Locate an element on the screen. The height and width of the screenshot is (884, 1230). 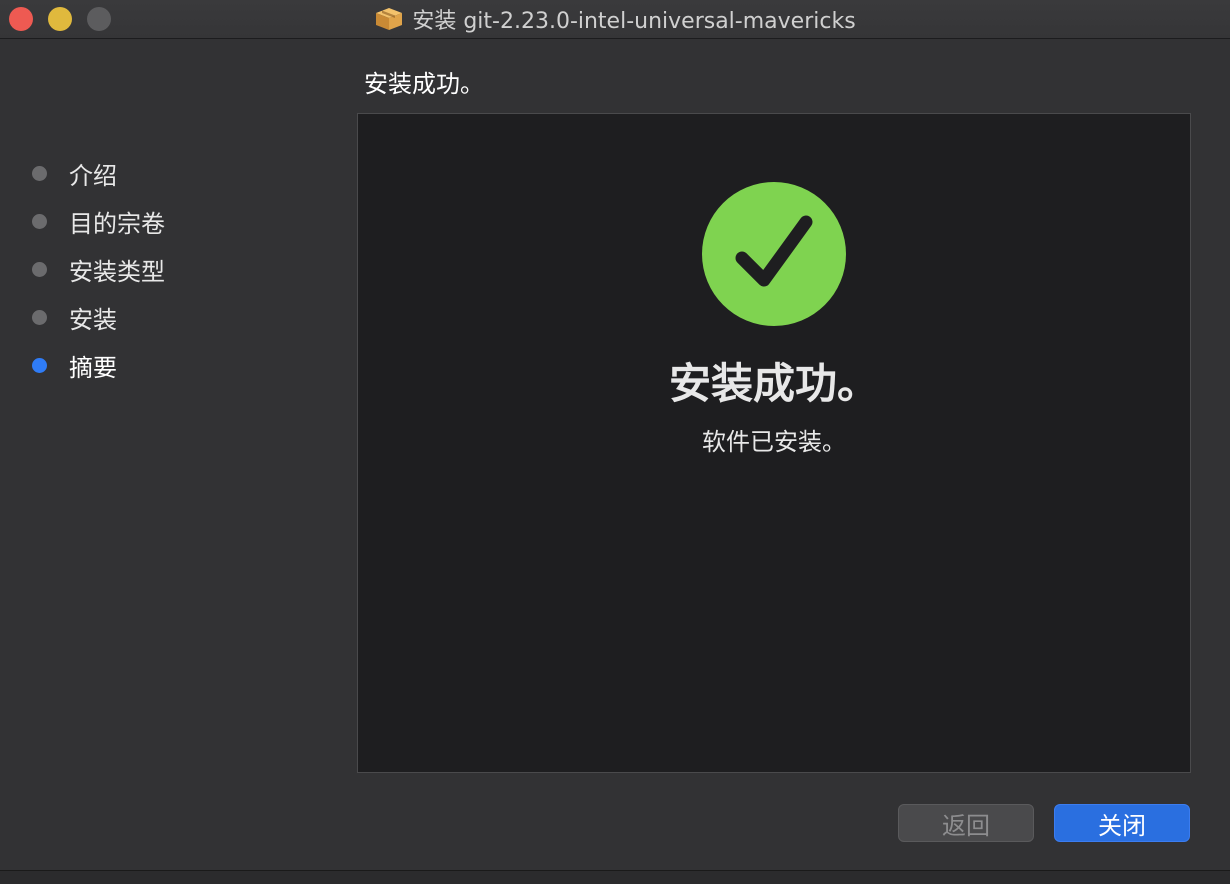
sidebar-step-destination: 目的宗卷 is located at coordinates (98, 221).